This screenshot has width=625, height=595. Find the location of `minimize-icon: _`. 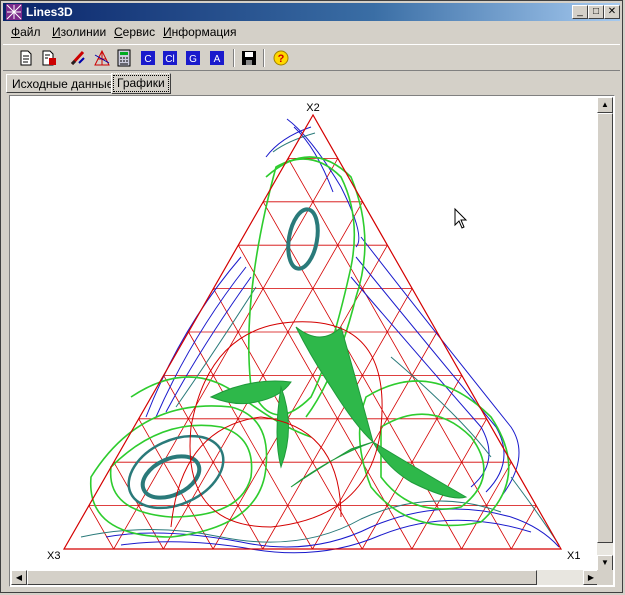

minimize-icon: _ is located at coordinates (580, 11).